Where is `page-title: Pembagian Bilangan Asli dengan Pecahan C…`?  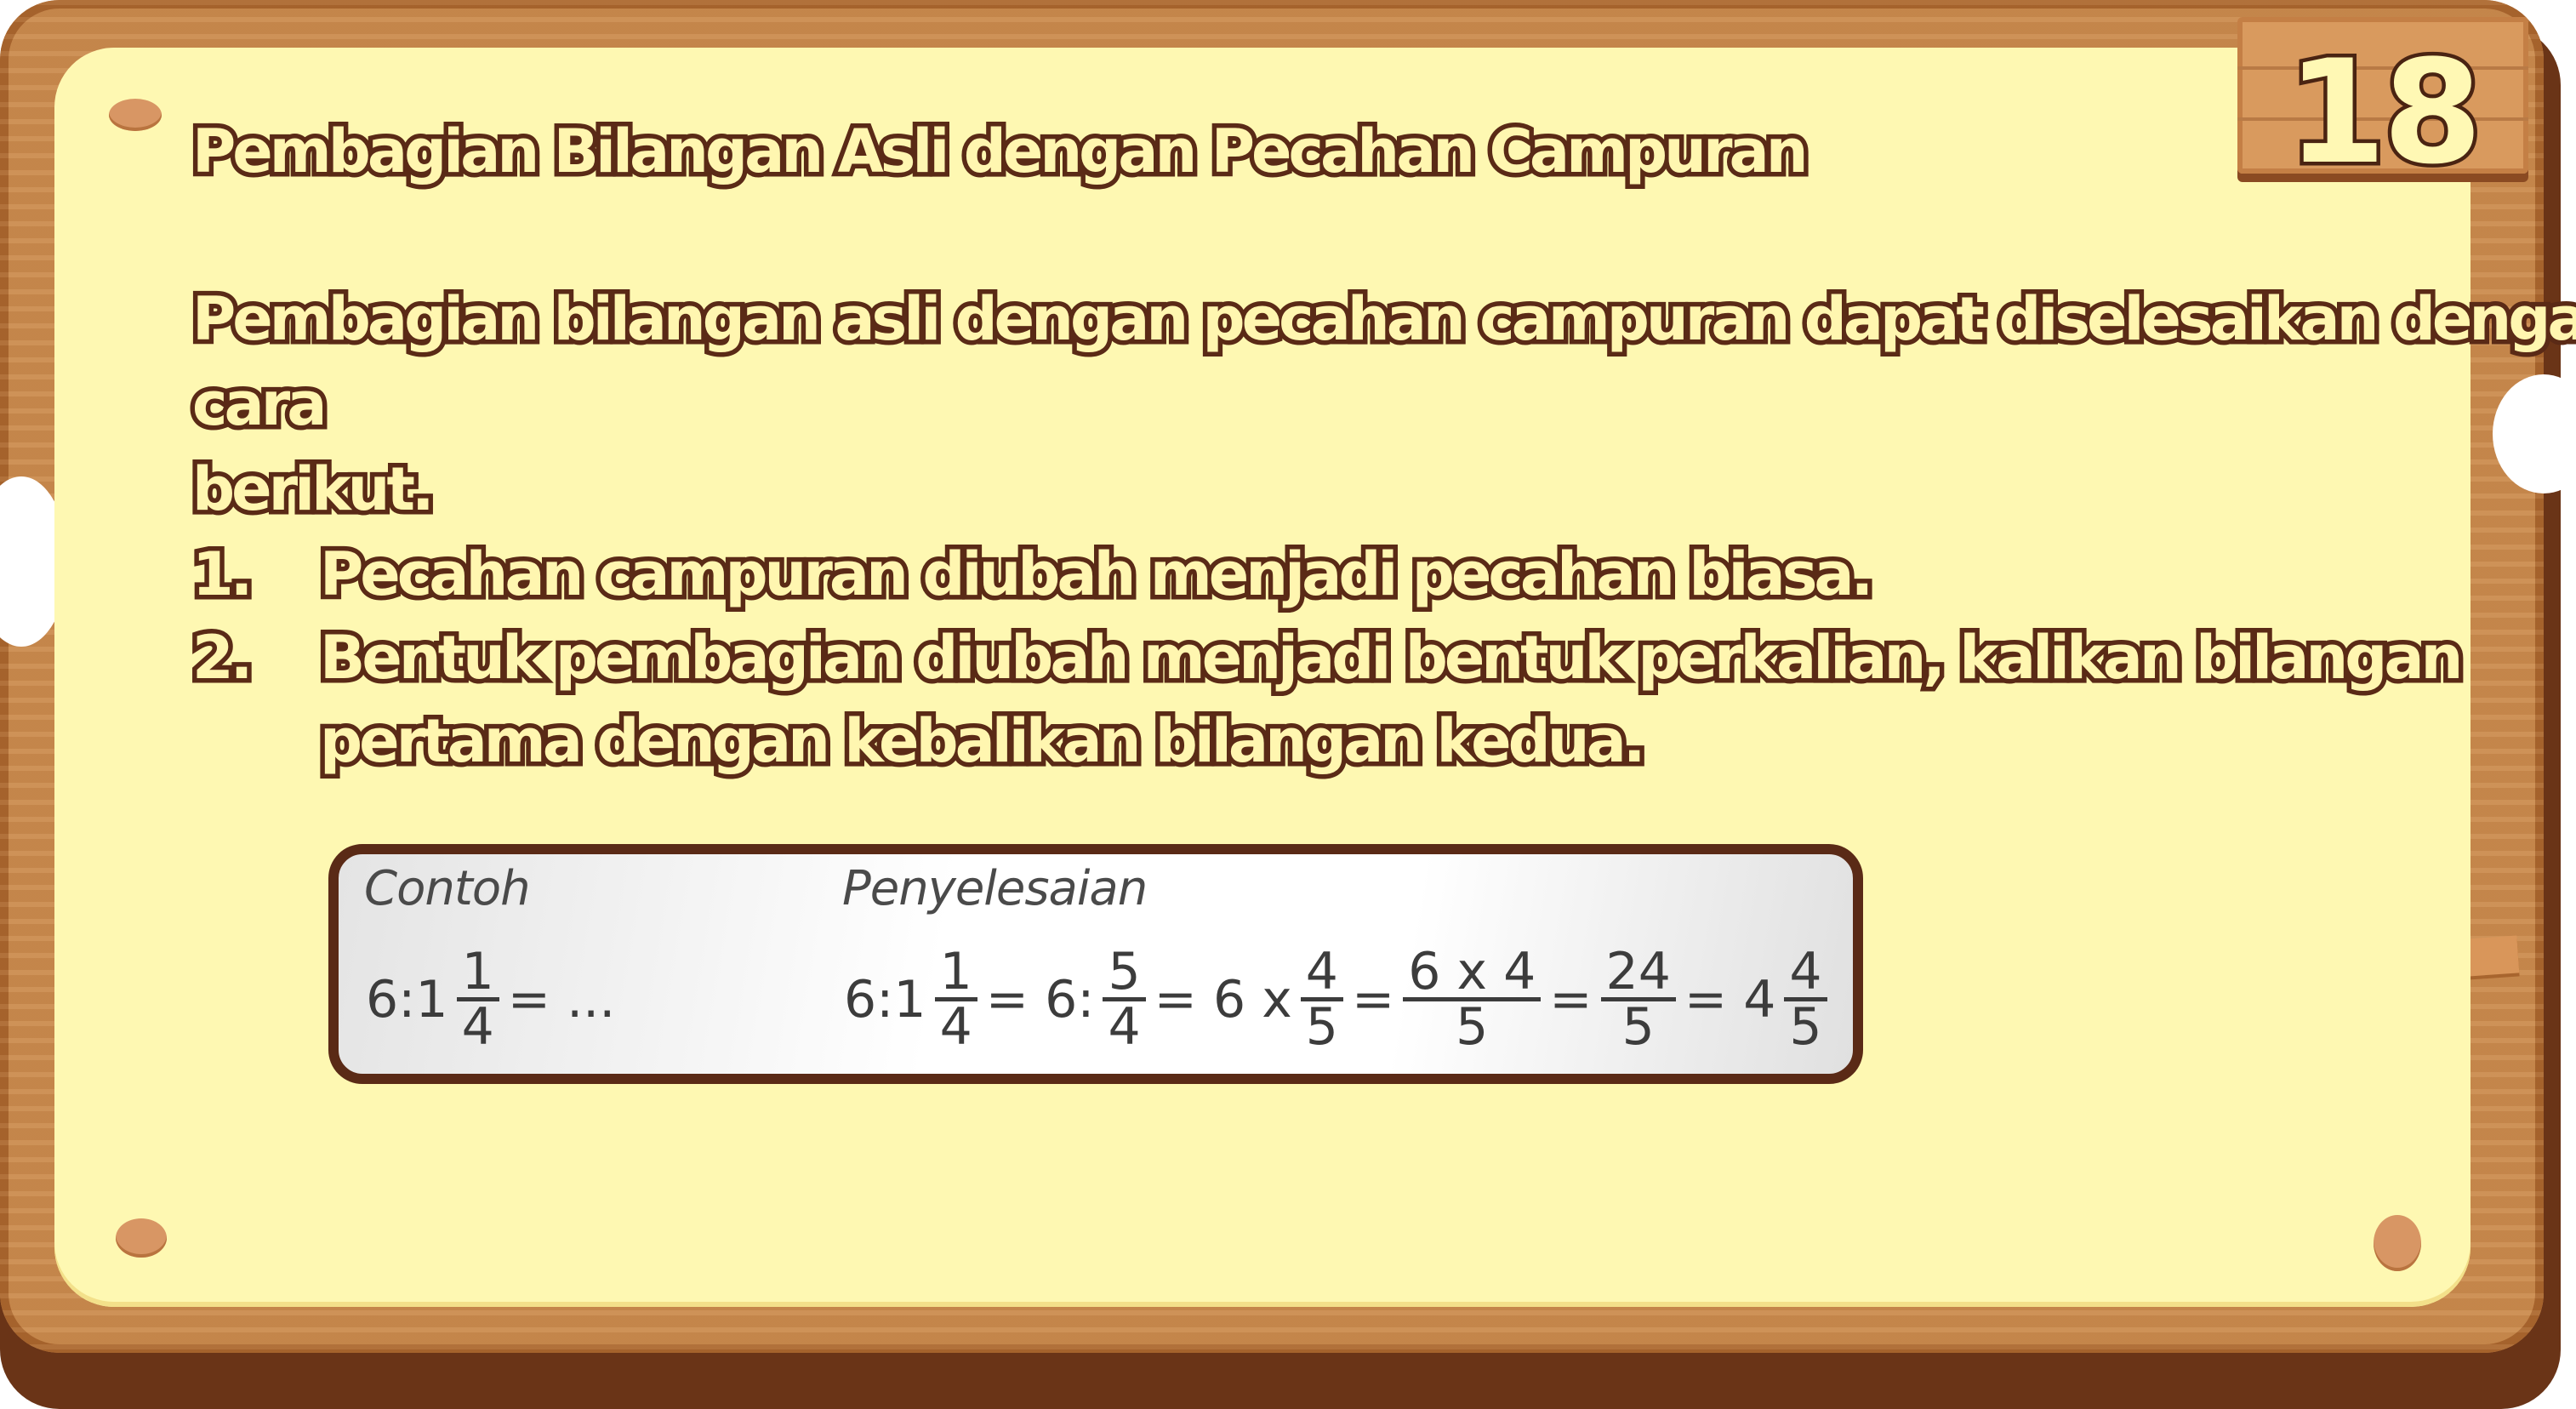
page-title: Pembagian Bilangan Asli dengan Pecahan C… is located at coordinates (1001, 151).